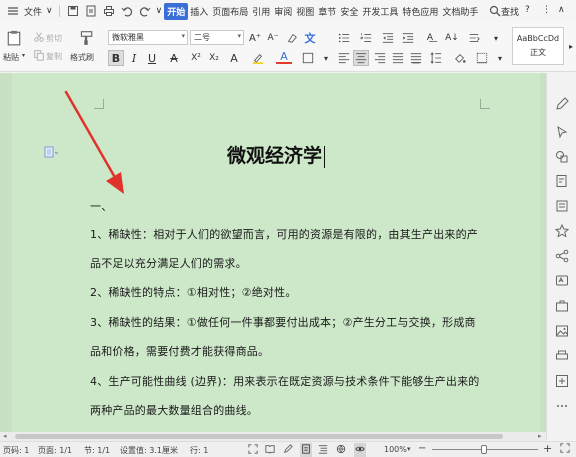 The image size is (576, 457). Describe the element at coordinates (292, 38) in the screenshot. I see `clear-format-icon` at that location.